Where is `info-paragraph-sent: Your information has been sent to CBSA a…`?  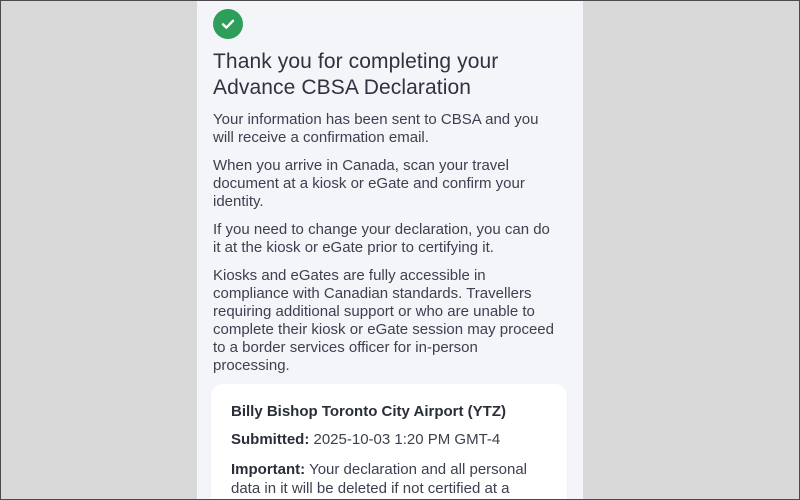
info-paragraph-sent: Your information has been sent to CBSA a… is located at coordinates (376, 128).